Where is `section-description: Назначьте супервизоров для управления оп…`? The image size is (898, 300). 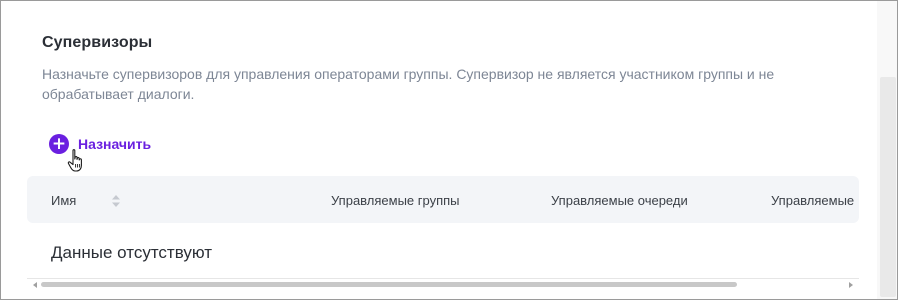 section-description: Назначьте супервизоров для управления оп… is located at coordinates (408, 84).